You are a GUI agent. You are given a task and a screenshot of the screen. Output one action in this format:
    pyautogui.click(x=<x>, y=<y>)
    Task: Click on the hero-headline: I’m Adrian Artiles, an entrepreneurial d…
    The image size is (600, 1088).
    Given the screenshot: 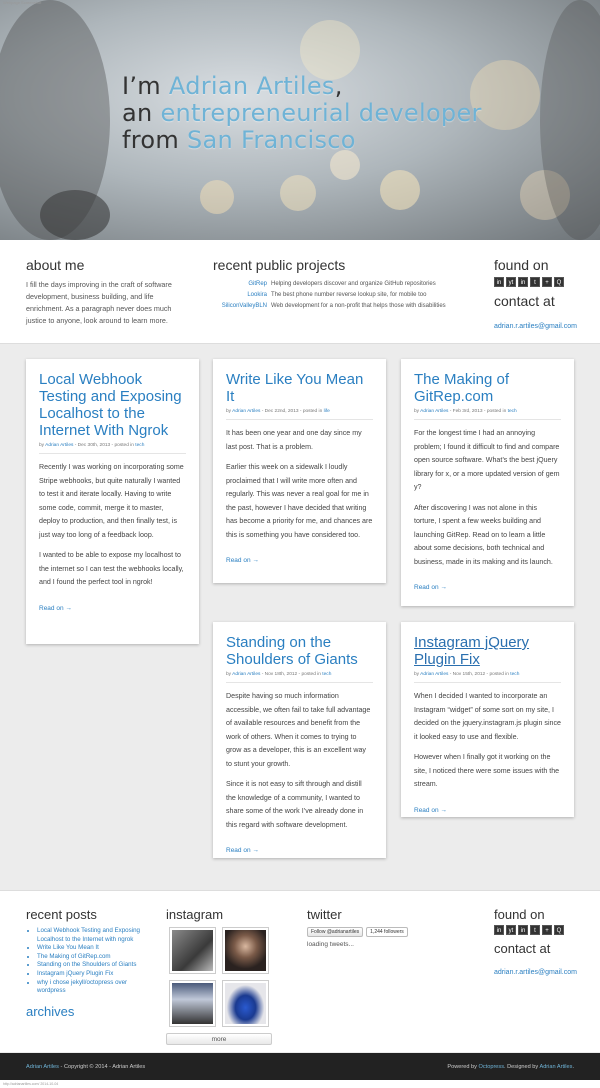 What is the action you would take?
    pyautogui.click(x=302, y=113)
    